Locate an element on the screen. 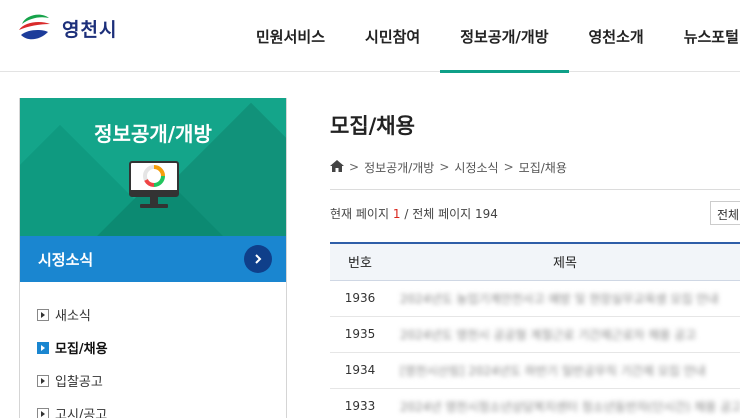 This screenshot has width=740, height=418. sidebar-title: 정보공개/개방 is located at coordinates (153, 134).